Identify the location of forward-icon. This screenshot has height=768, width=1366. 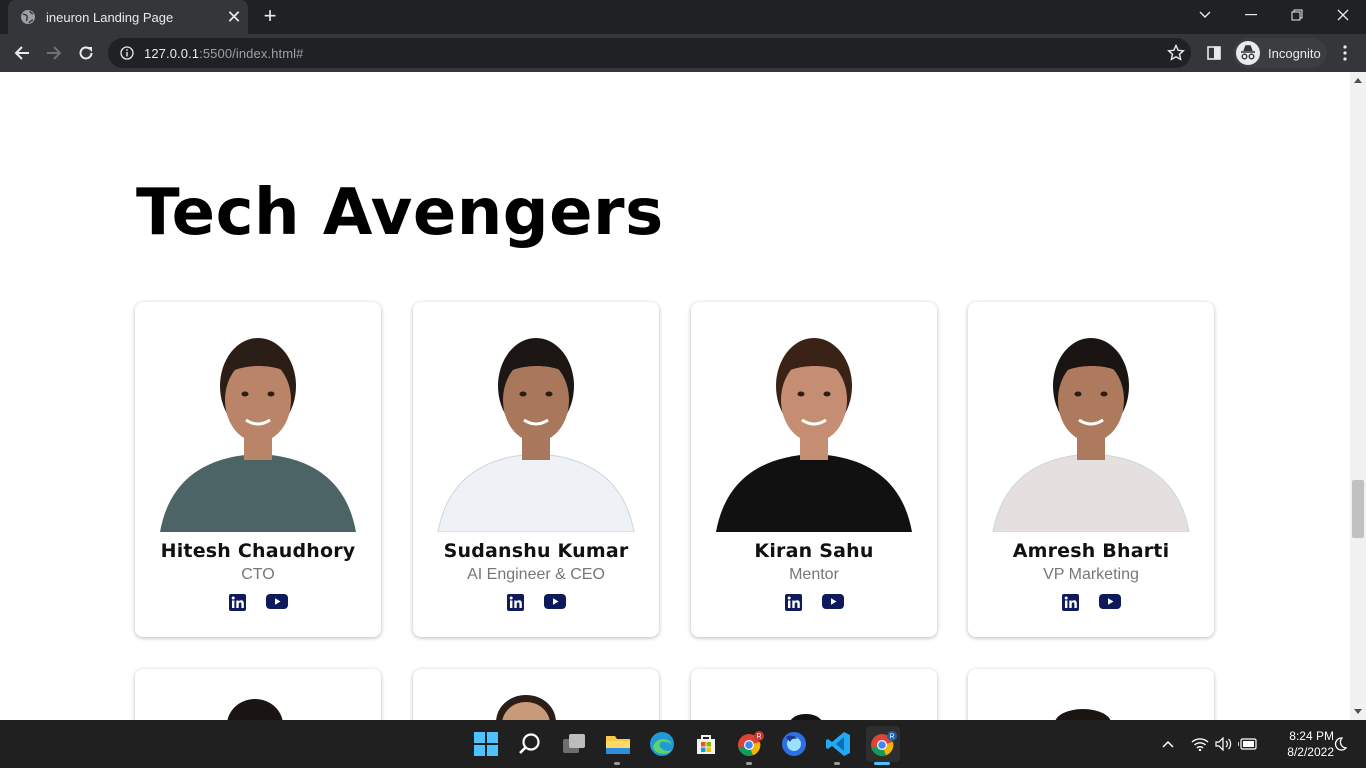
(54, 53).